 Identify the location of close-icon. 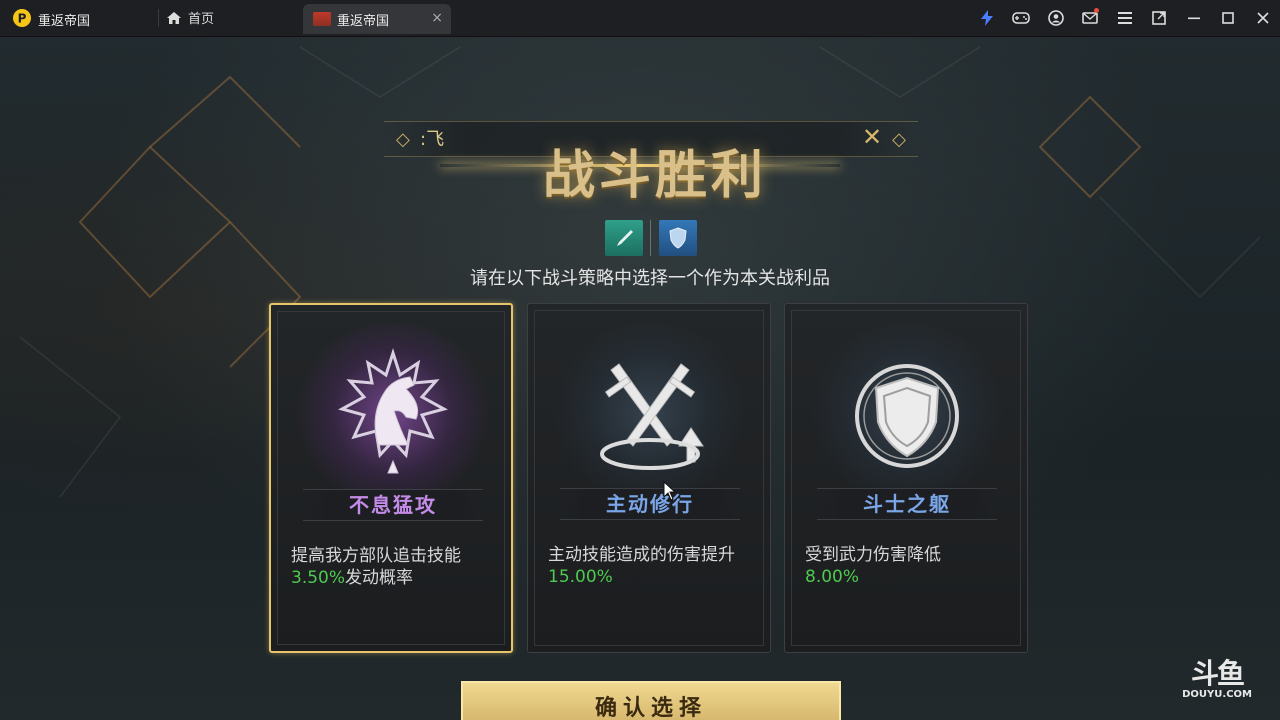
(1263, 18).